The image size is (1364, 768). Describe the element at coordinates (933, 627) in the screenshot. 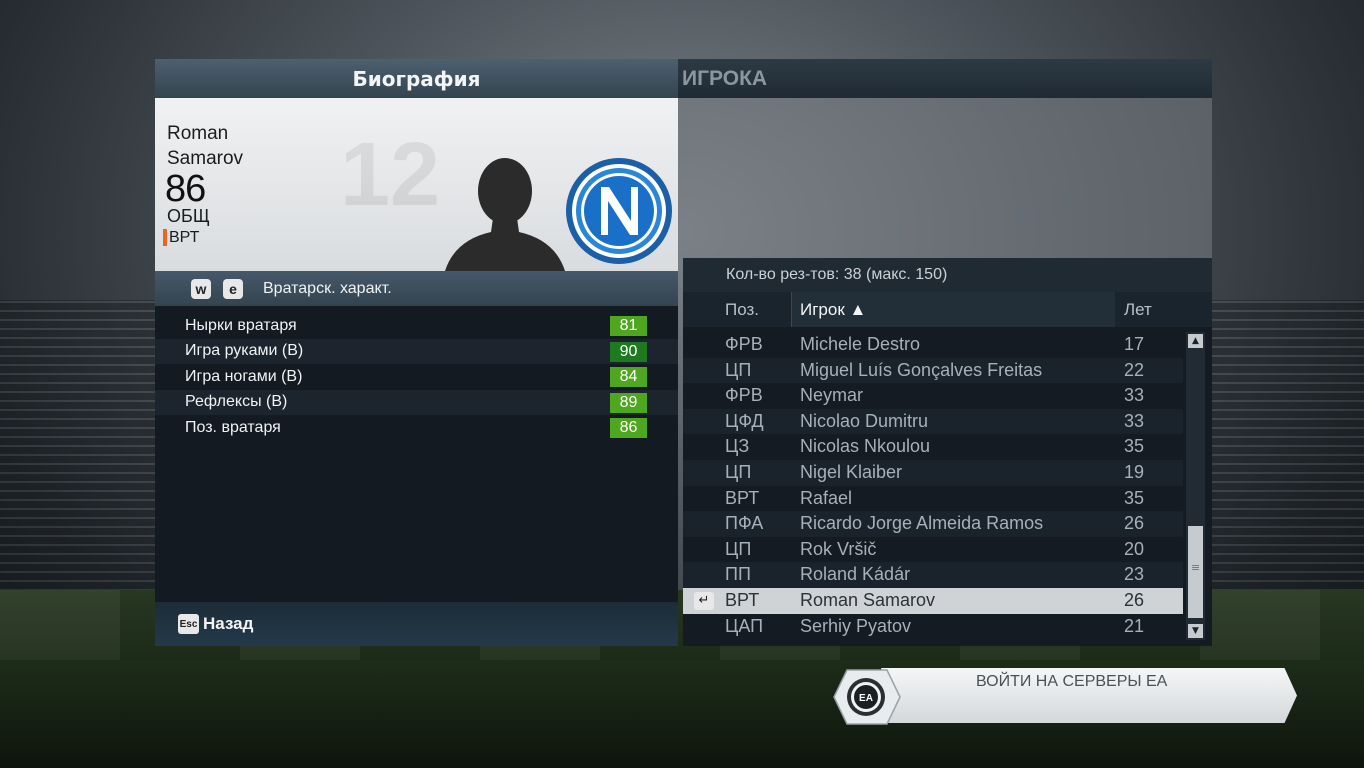

I see `table-row: ЦАП Serhiy Pyatov 21` at that location.